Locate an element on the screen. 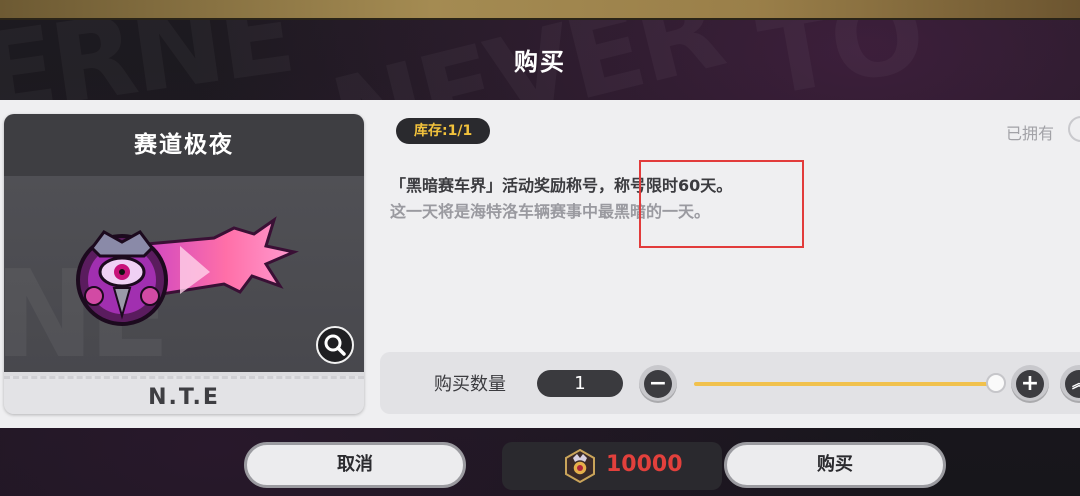 This screenshot has height=496, width=1080. top-decor-bar is located at coordinates (540, 10).